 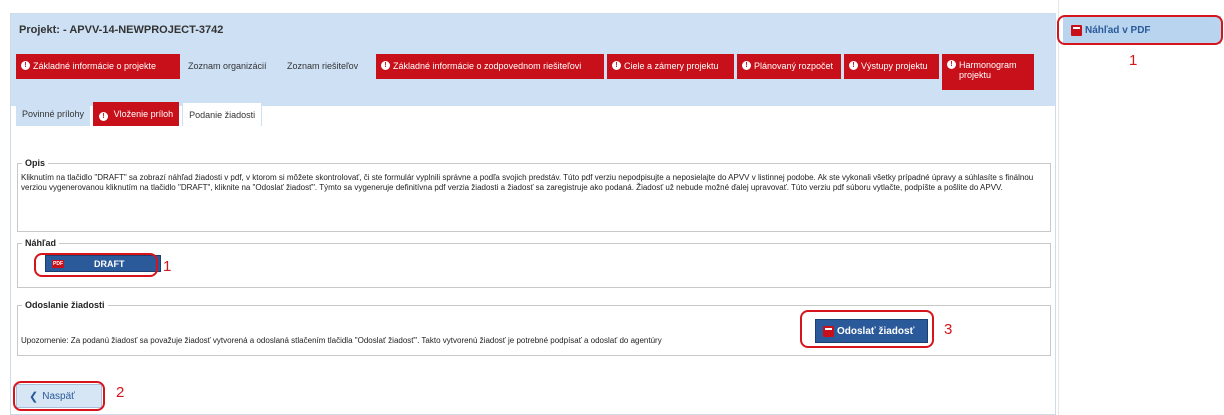 What do you see at coordinates (98, 66) in the screenshot?
I see `tab-zakladne-informacie: ! Základné informácie o projekte` at bounding box center [98, 66].